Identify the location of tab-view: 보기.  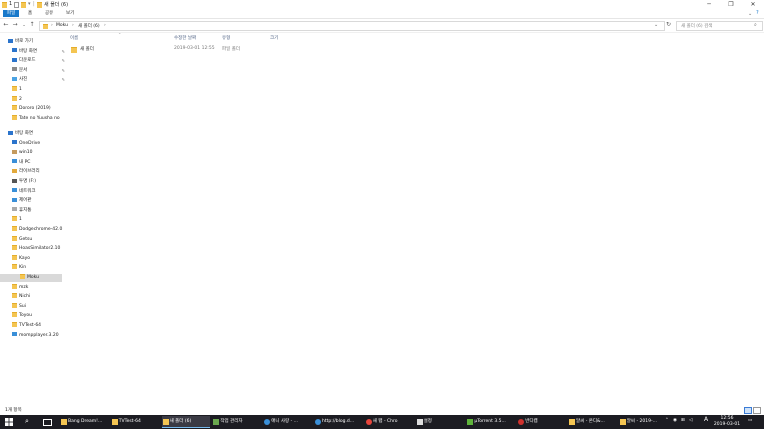
(70, 13).